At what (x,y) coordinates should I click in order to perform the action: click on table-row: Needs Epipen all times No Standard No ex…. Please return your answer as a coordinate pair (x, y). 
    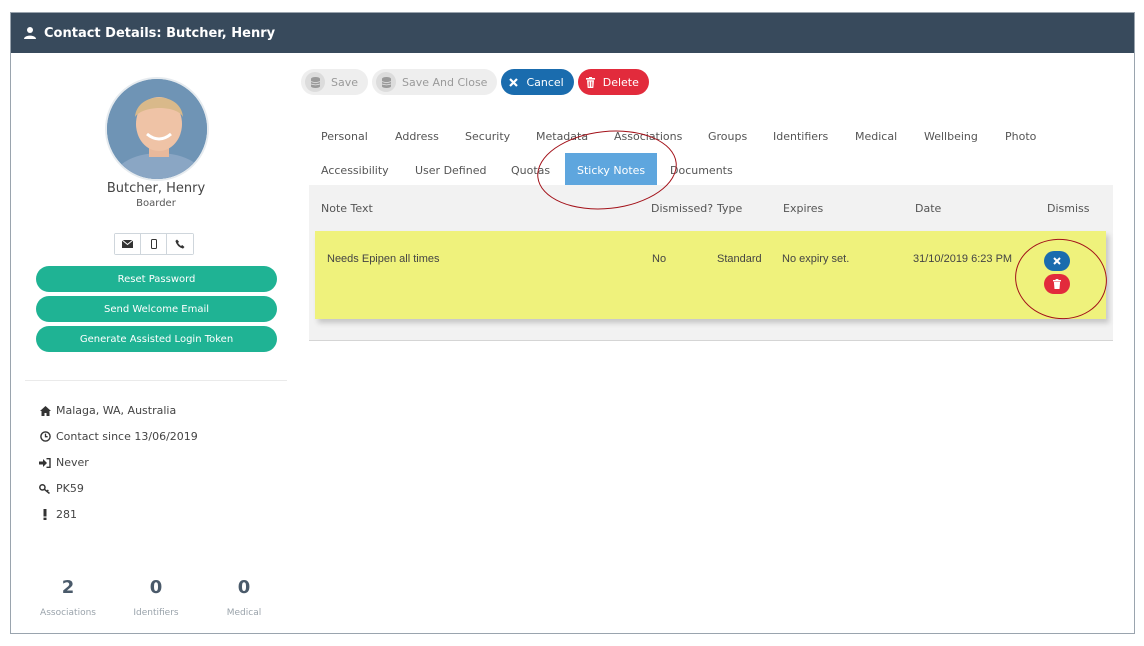
    Looking at the image, I should click on (710, 275).